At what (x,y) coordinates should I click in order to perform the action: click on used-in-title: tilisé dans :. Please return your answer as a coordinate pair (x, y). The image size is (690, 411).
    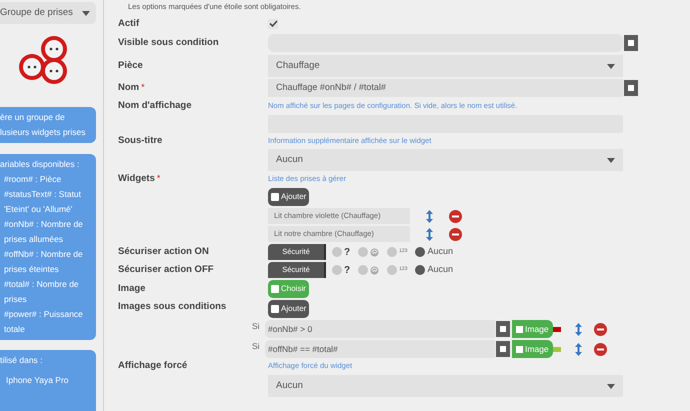
    Looking at the image, I should click on (22, 360).